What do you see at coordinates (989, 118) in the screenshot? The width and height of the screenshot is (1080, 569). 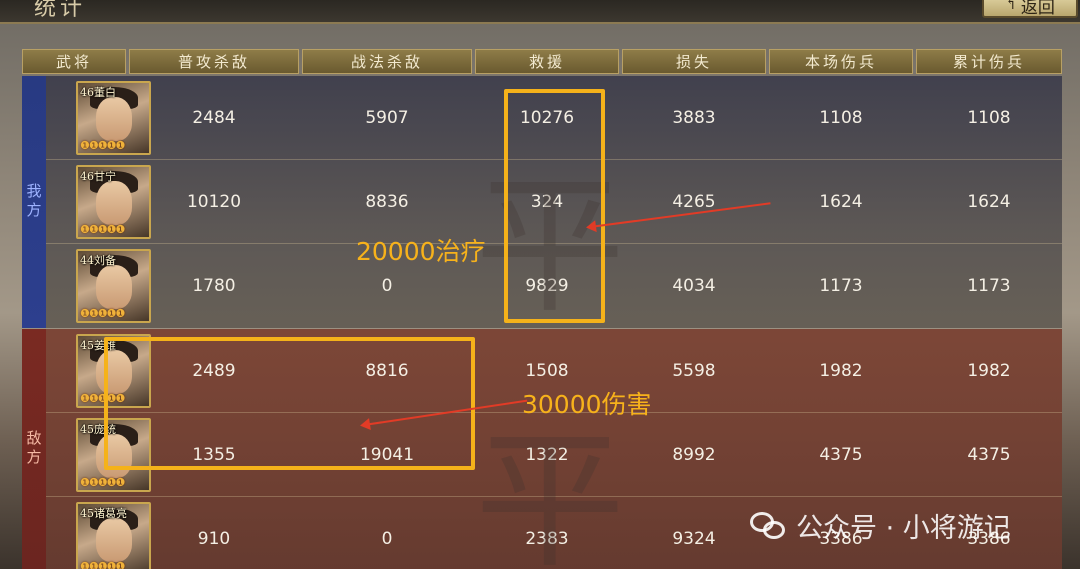 I see `total-wounded-value: 1108` at bounding box center [989, 118].